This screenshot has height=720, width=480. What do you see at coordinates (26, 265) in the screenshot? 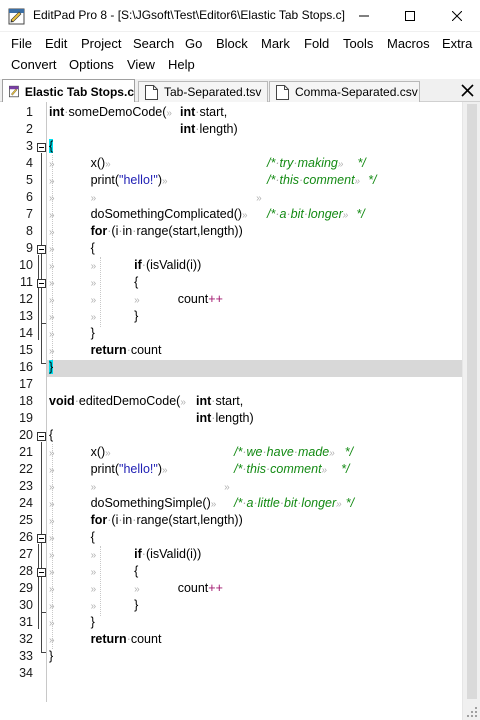
I see `line-number: 10` at bounding box center [26, 265].